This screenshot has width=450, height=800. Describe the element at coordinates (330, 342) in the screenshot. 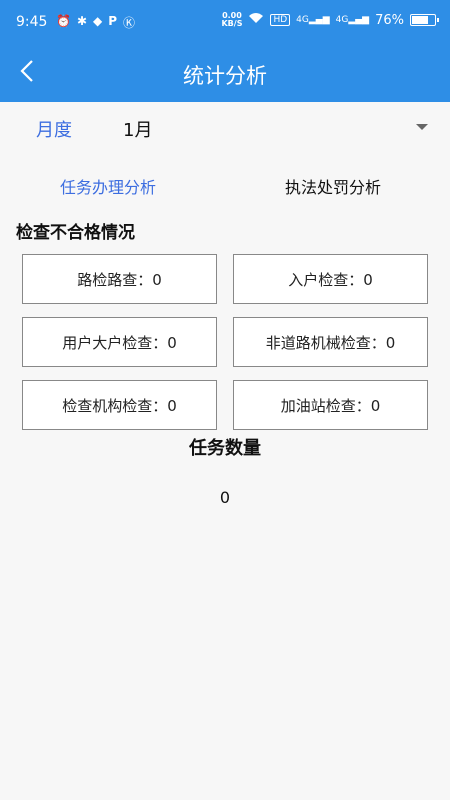

I see `card-nonroad-machinery-check: 非道路机械检查：0` at that location.